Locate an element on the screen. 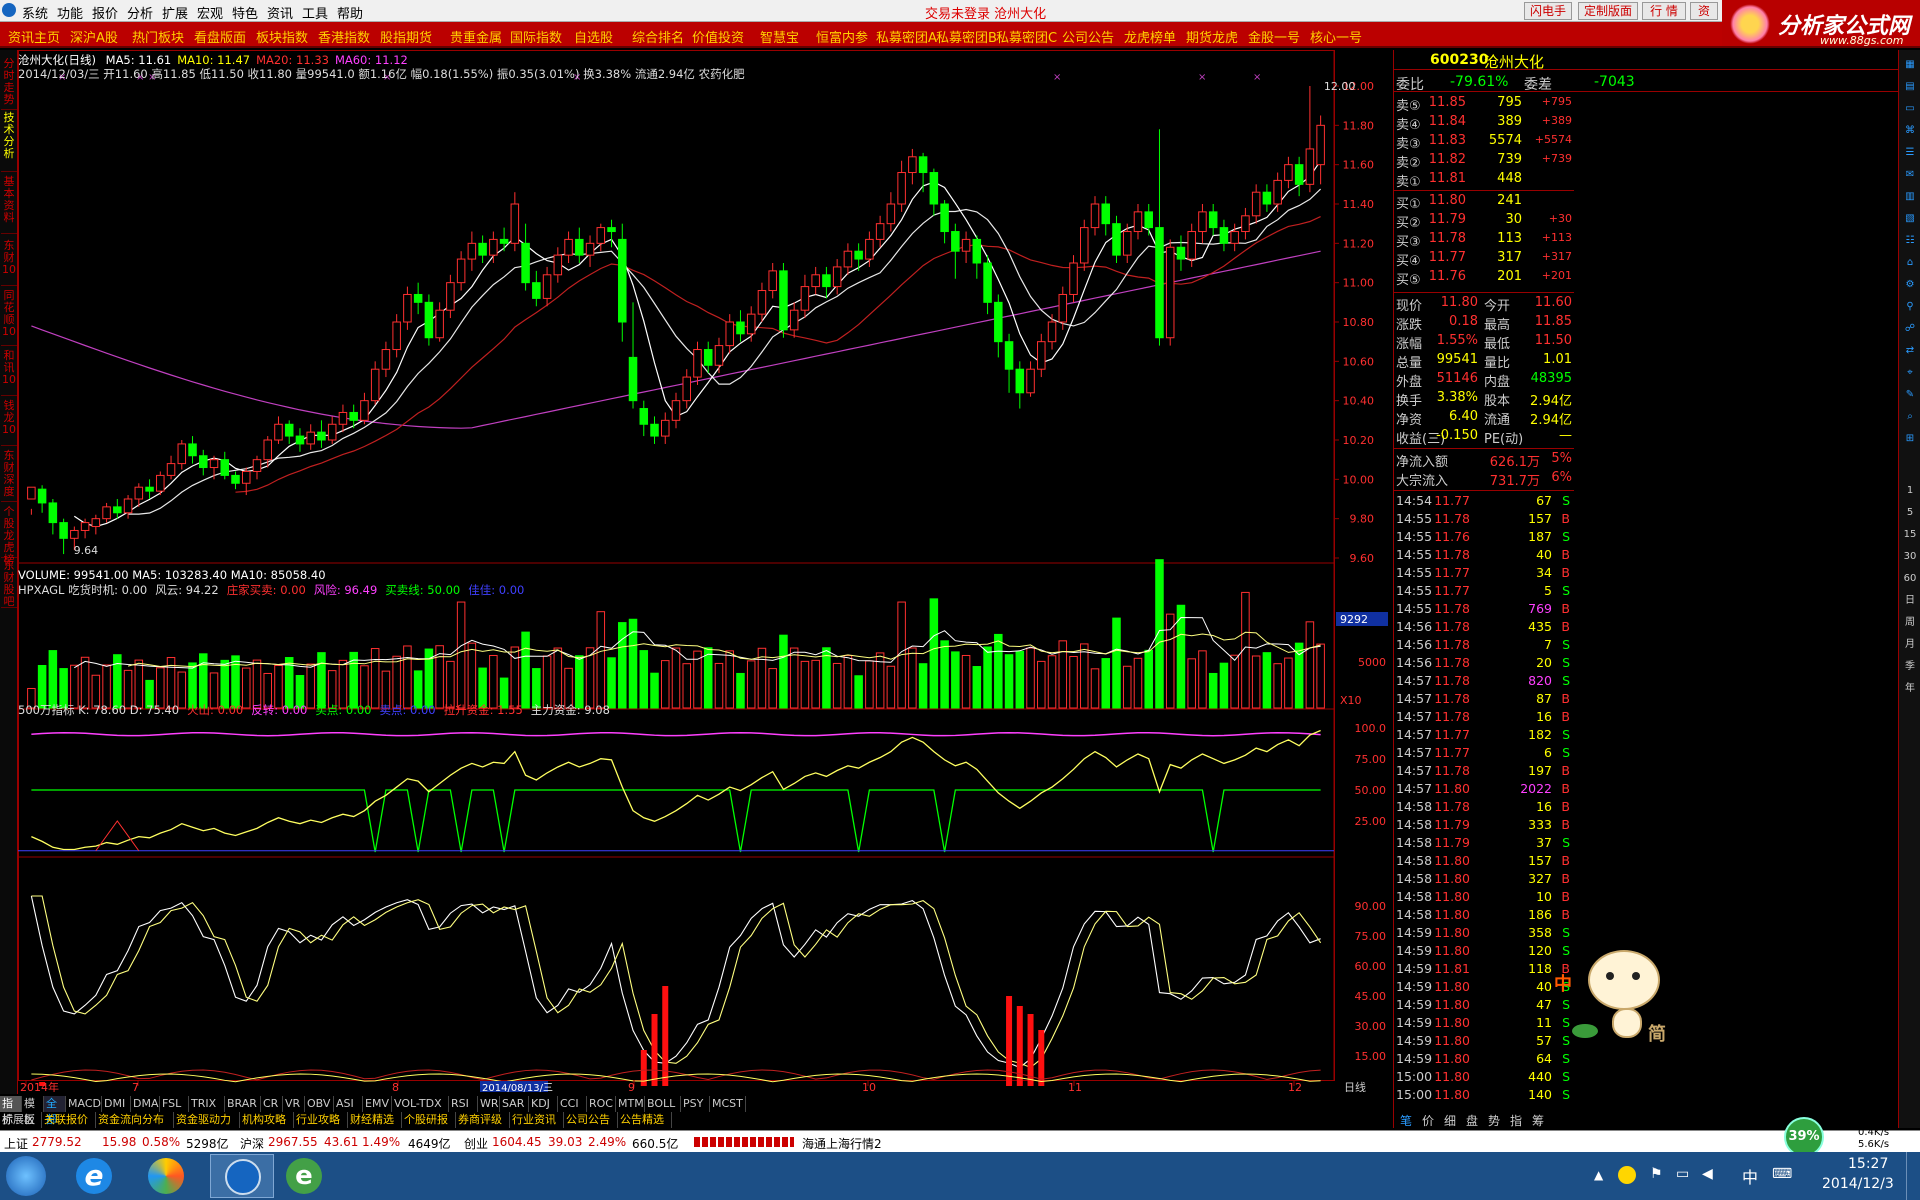  ie-icon: e is located at coordinates (94, 1176).